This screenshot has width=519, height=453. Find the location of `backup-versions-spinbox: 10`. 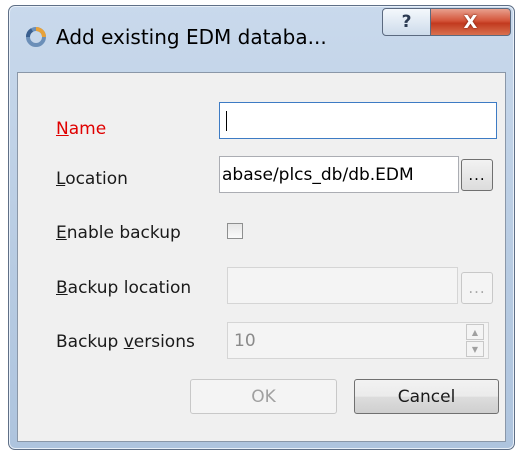

backup-versions-spinbox: 10 is located at coordinates (358, 340).